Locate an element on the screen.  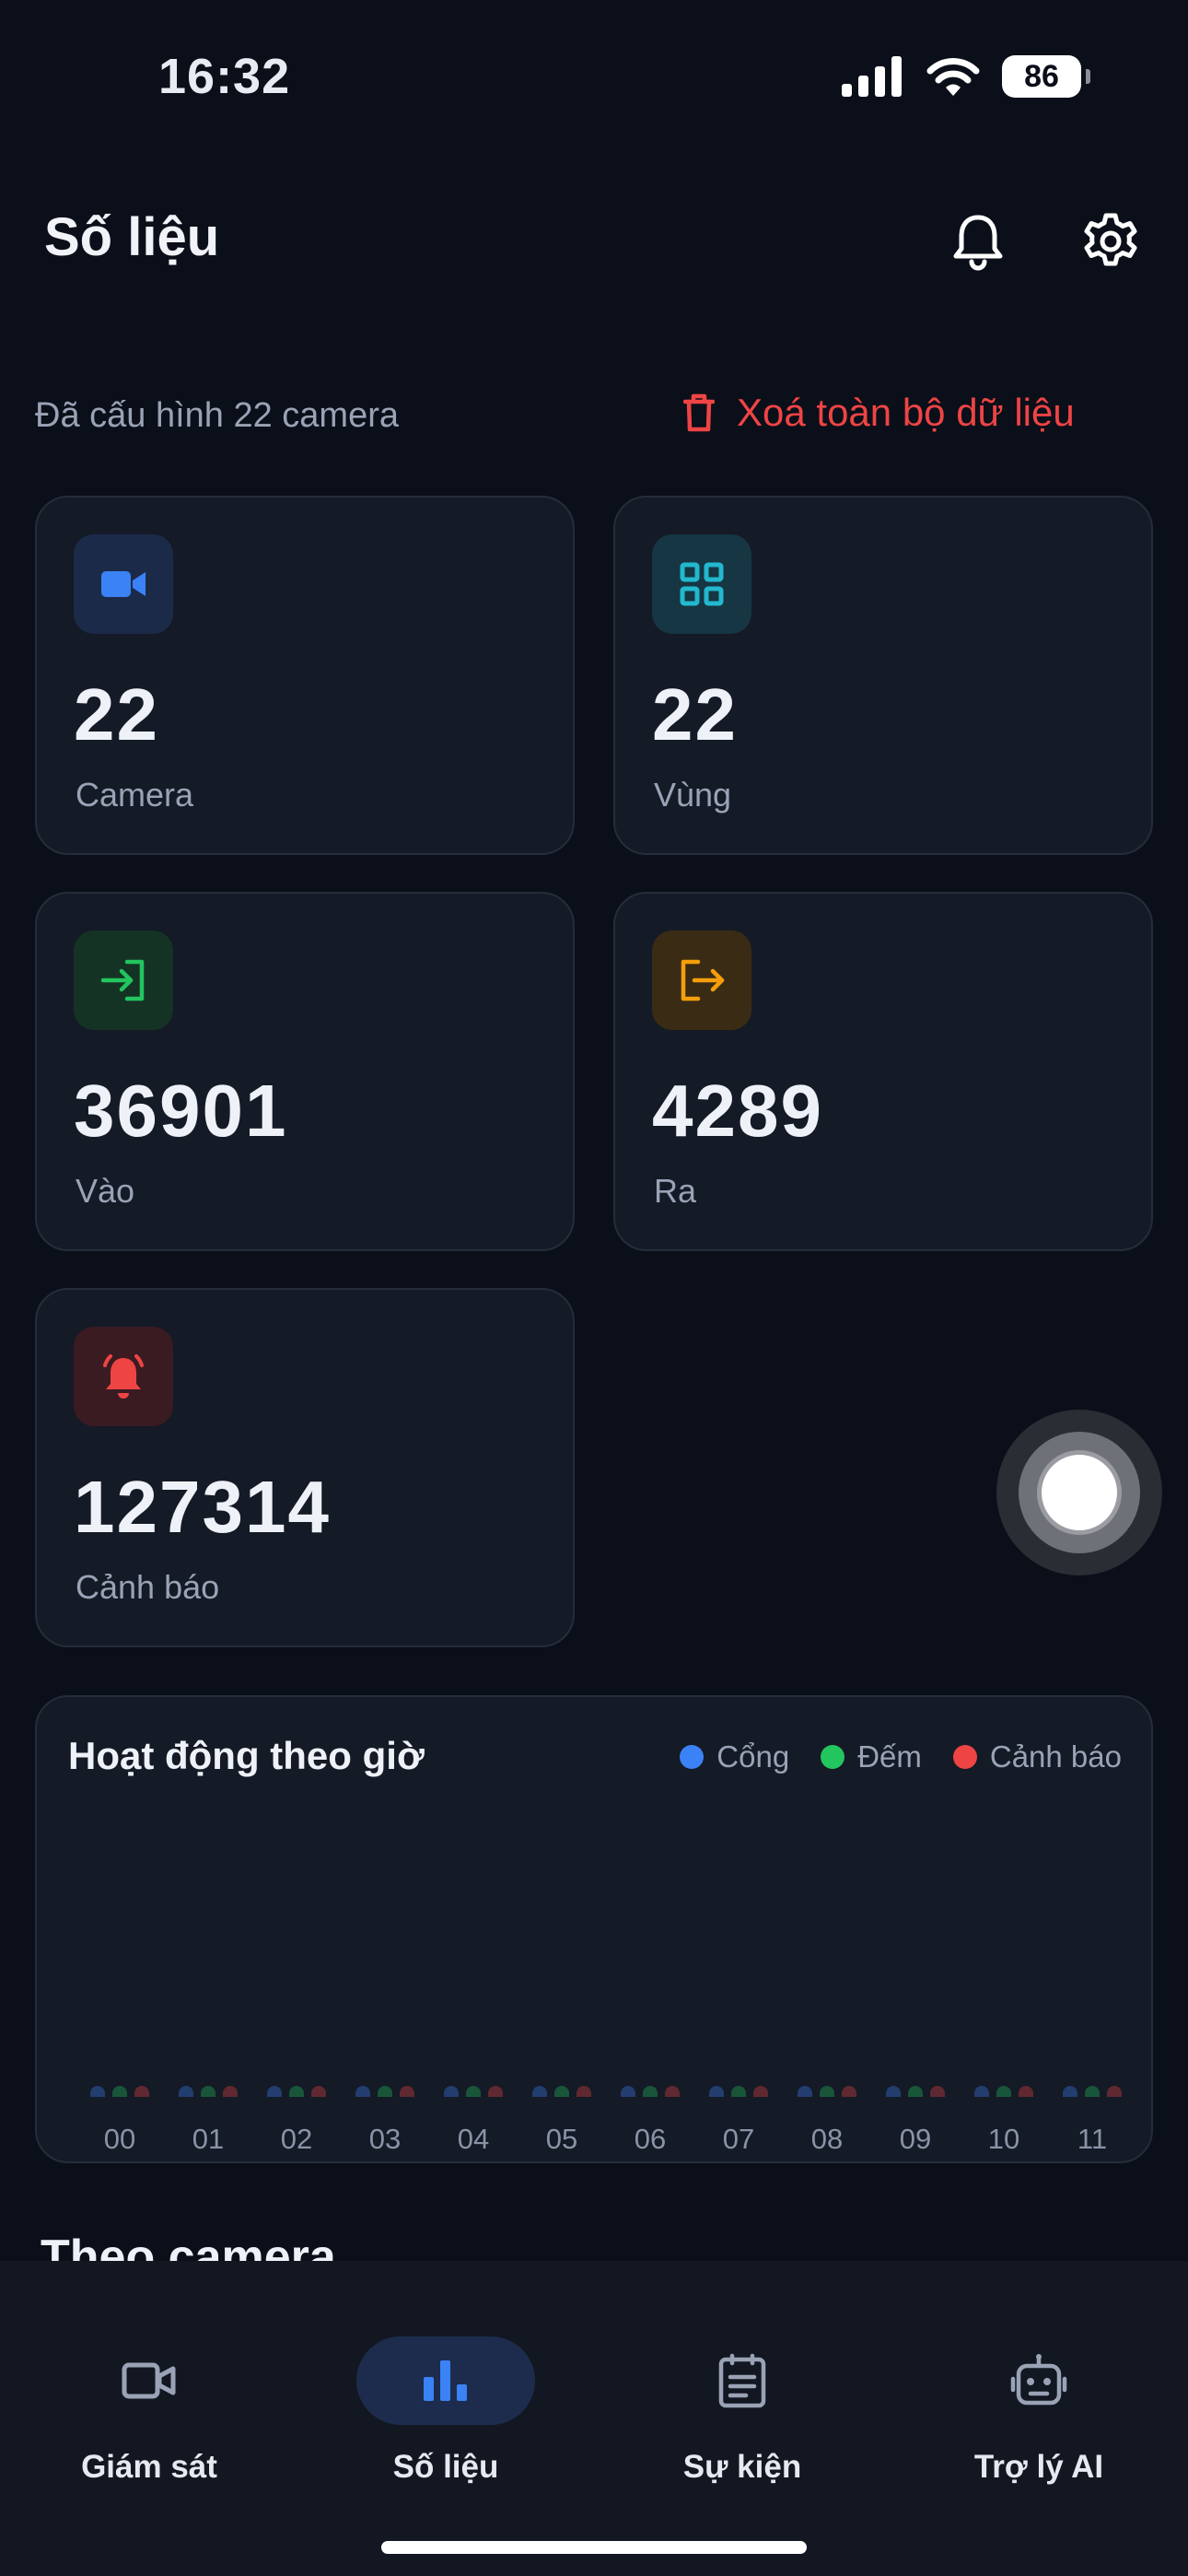
status-icons: 86 is located at coordinates (965, 76).